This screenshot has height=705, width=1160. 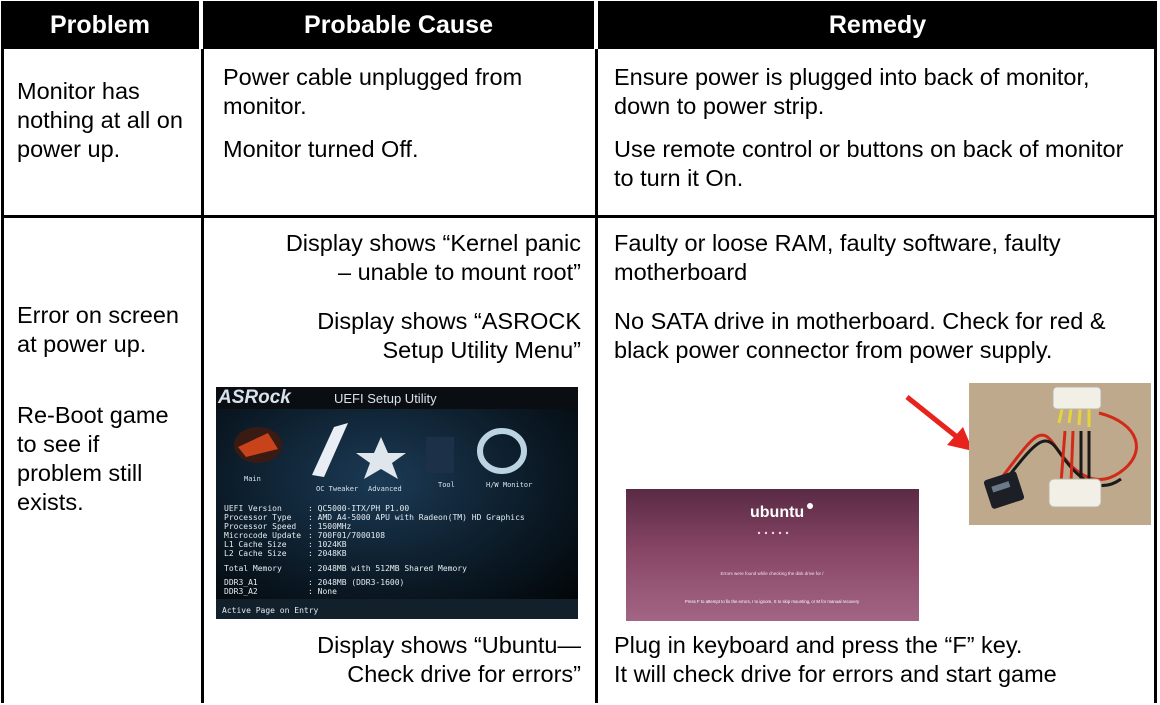 What do you see at coordinates (258, 517) in the screenshot?
I see `bios-row-label: Processor Type` at bounding box center [258, 517].